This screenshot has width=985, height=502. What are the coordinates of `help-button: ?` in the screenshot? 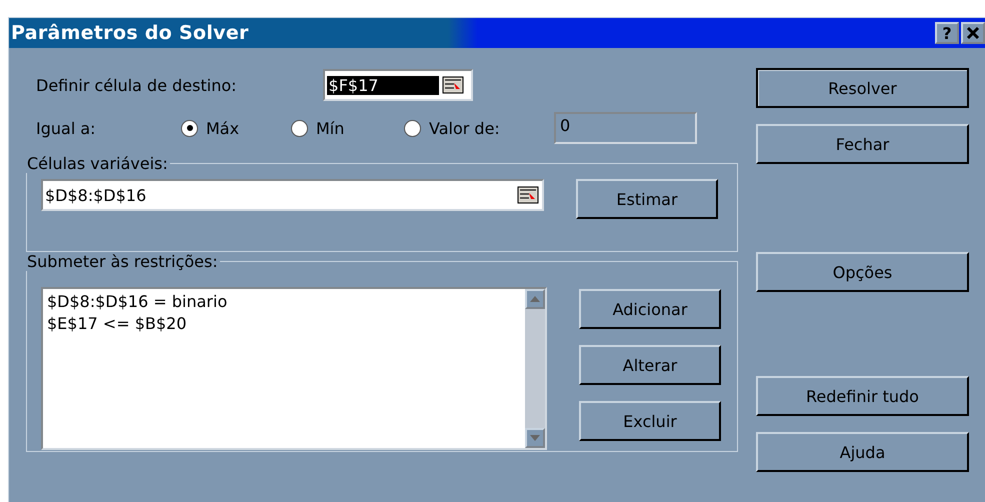 It's located at (947, 33).